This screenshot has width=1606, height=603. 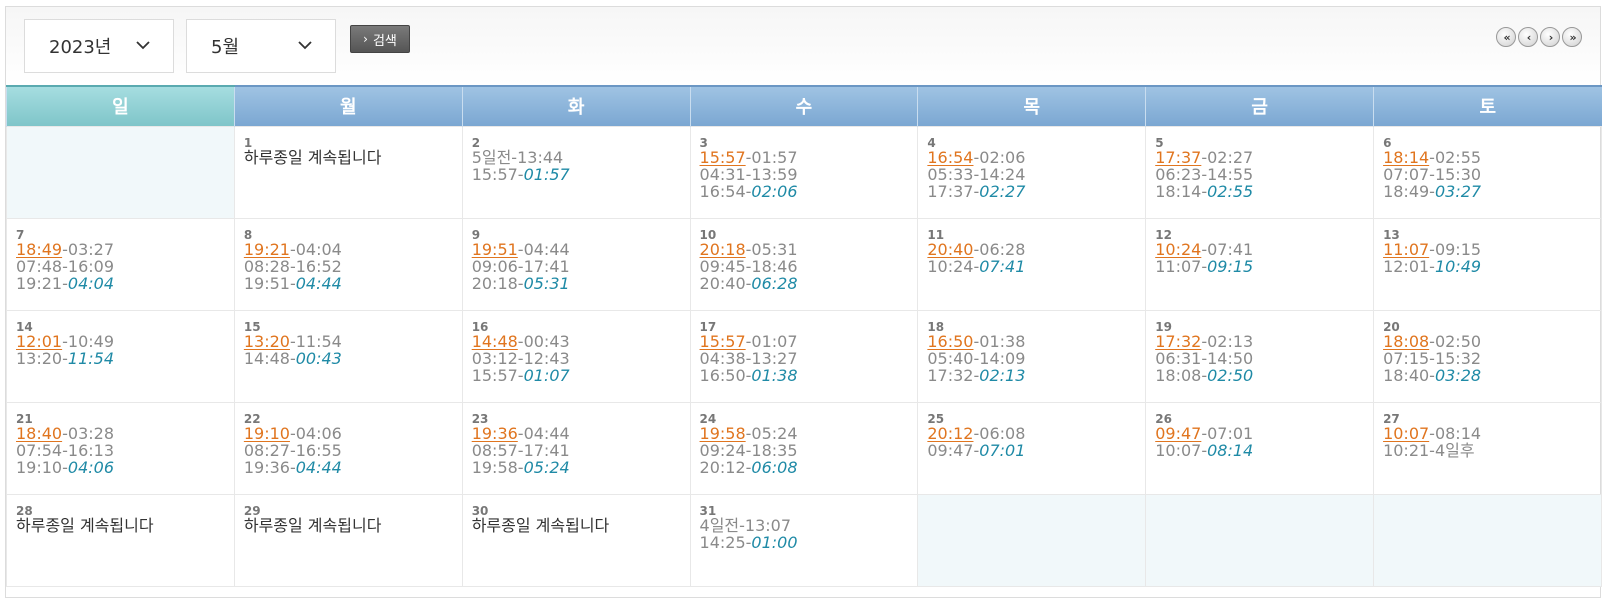 I want to click on month-select: 5월, so click(x=261, y=46).